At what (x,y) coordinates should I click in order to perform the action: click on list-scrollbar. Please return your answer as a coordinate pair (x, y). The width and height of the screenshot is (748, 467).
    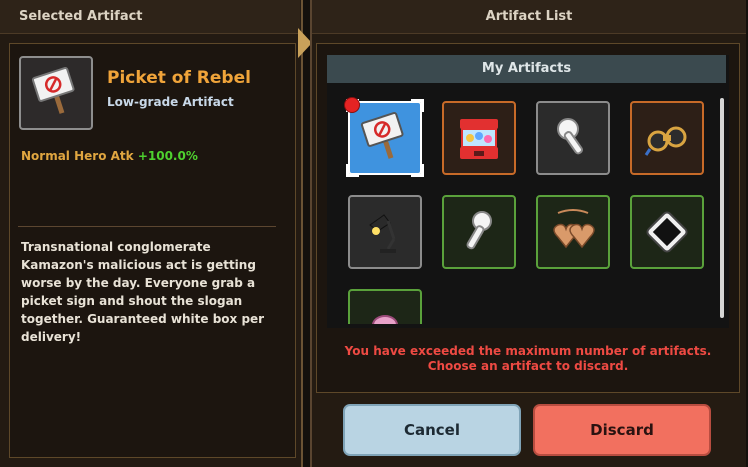
    Looking at the image, I should click on (722, 208).